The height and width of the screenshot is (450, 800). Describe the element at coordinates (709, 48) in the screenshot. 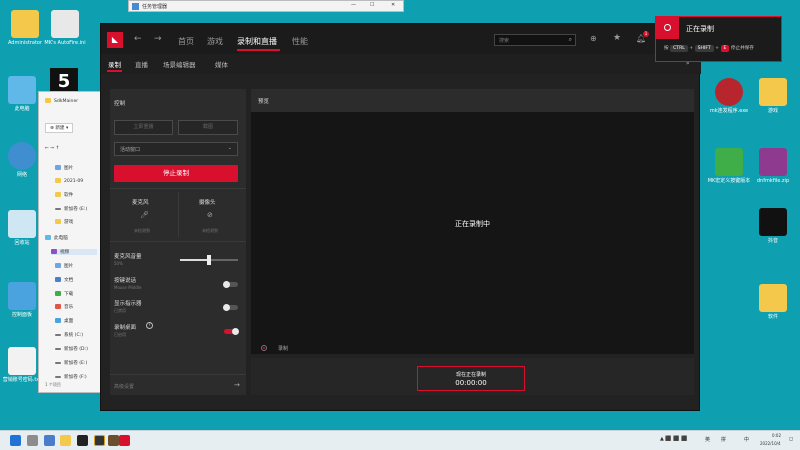

I see `shortcut-hint: 按 CTRL + SHIFT + E 停止并保存` at that location.